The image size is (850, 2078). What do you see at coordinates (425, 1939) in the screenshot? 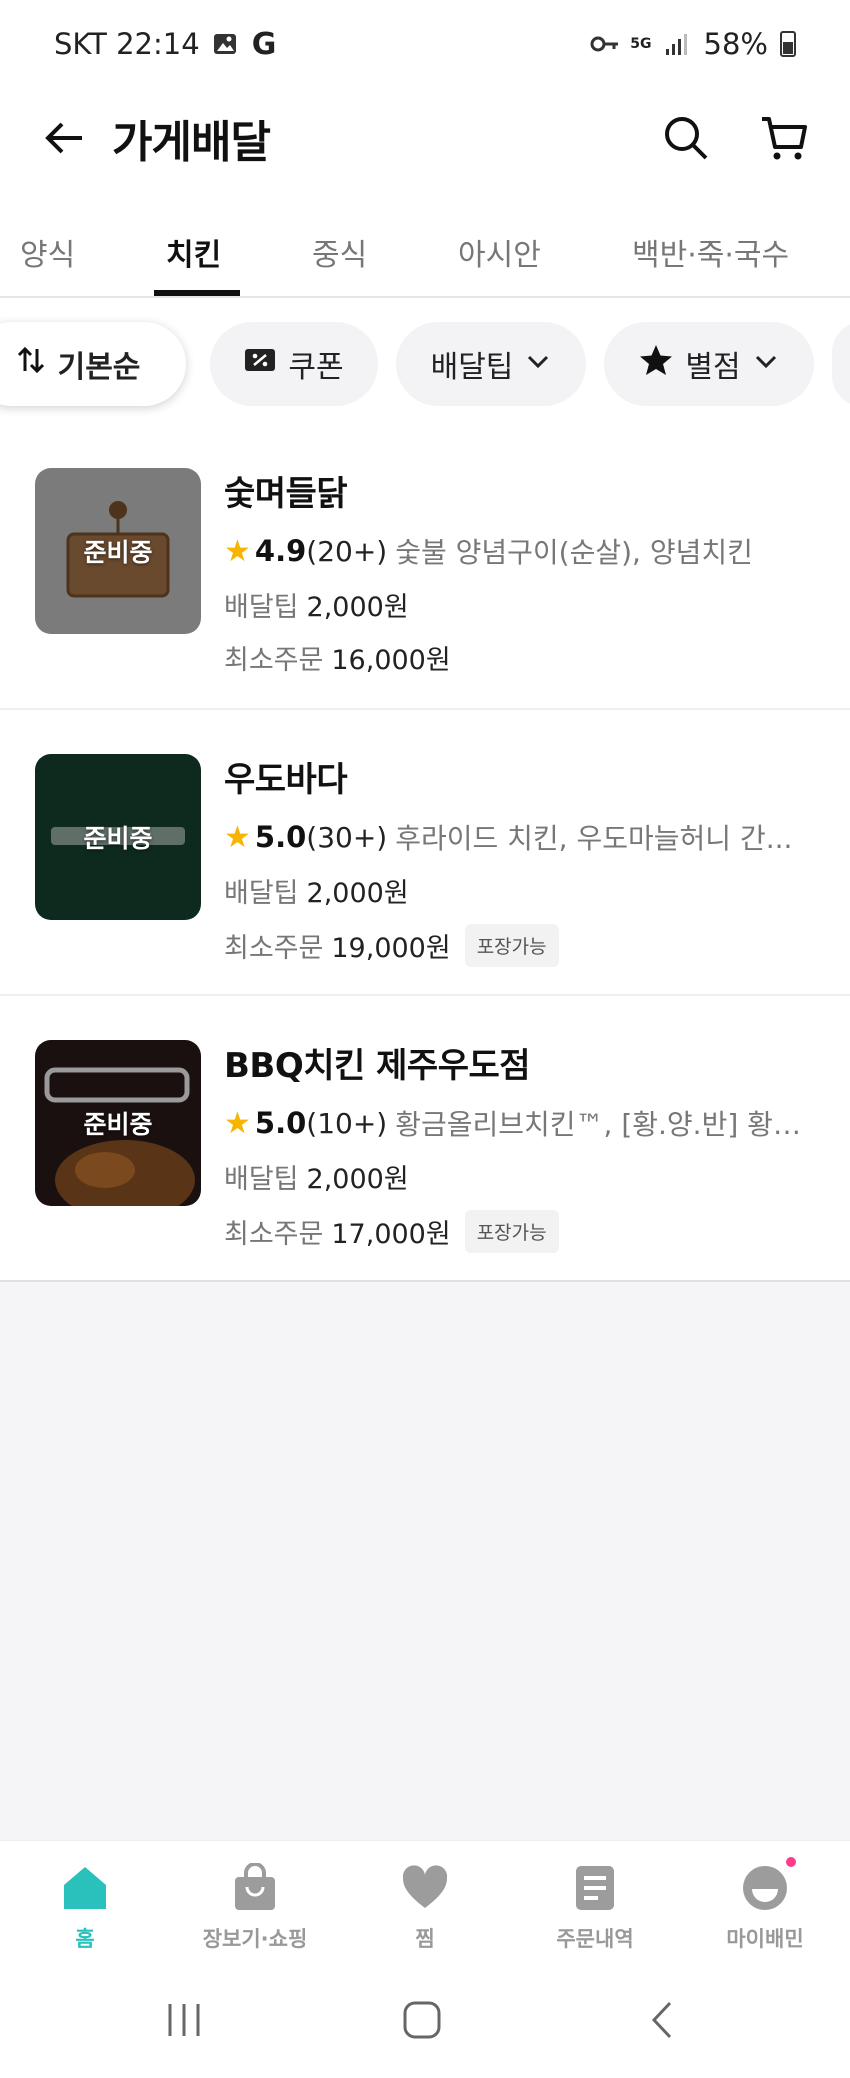
I see `nav-favorites-label: 찜` at bounding box center [425, 1939].